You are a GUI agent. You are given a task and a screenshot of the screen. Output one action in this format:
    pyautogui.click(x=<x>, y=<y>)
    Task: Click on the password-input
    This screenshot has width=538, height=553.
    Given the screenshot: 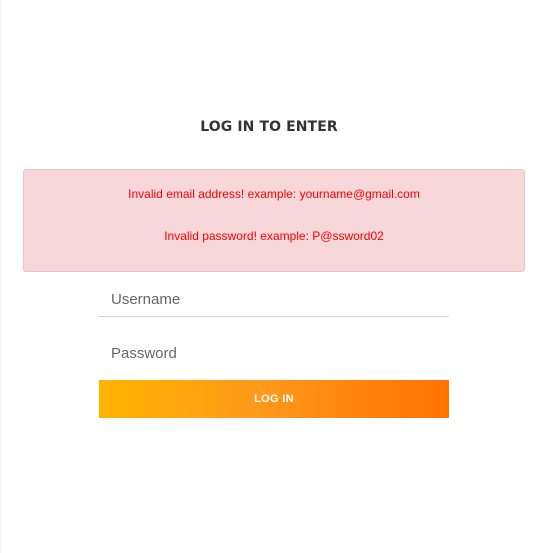 What is the action you would take?
    pyautogui.click(x=274, y=353)
    